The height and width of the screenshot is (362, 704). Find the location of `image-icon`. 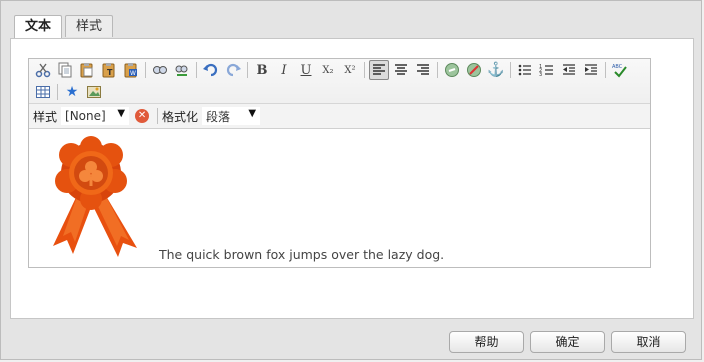

image-icon is located at coordinates (94, 92).